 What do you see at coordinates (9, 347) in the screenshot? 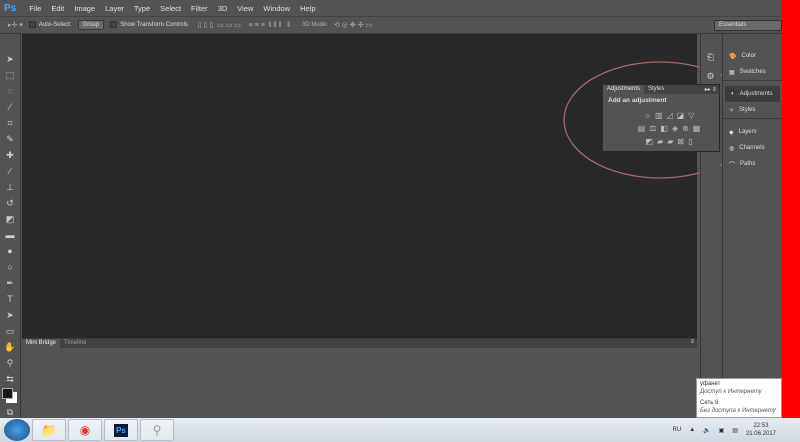
I see `hand-tool-icon: ✋` at bounding box center [9, 347].